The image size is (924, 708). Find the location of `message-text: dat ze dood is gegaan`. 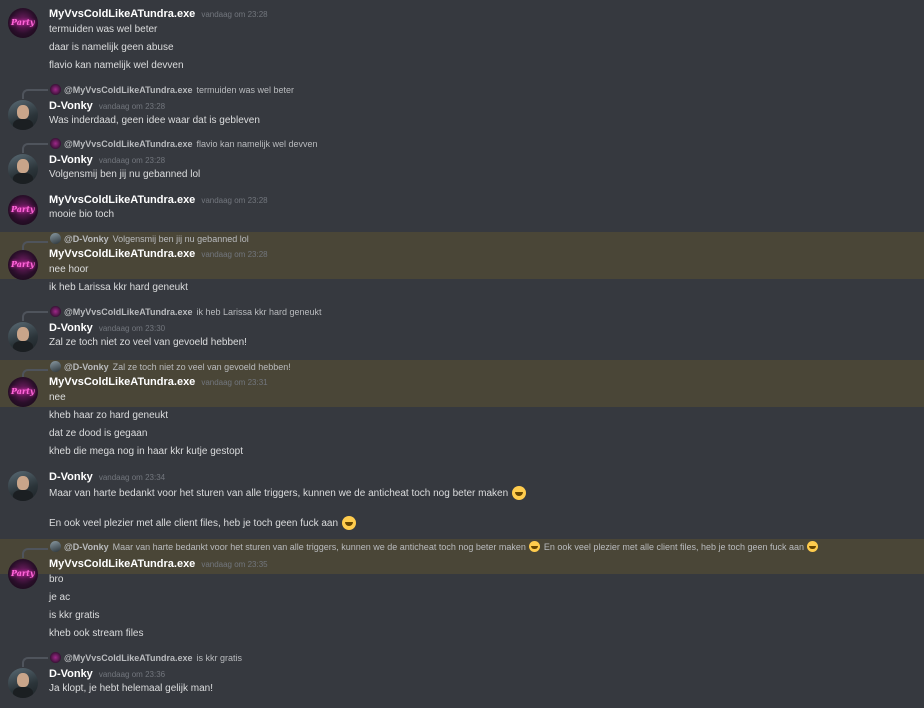

message-text: dat ze dood is gegaan is located at coordinates (98, 433).